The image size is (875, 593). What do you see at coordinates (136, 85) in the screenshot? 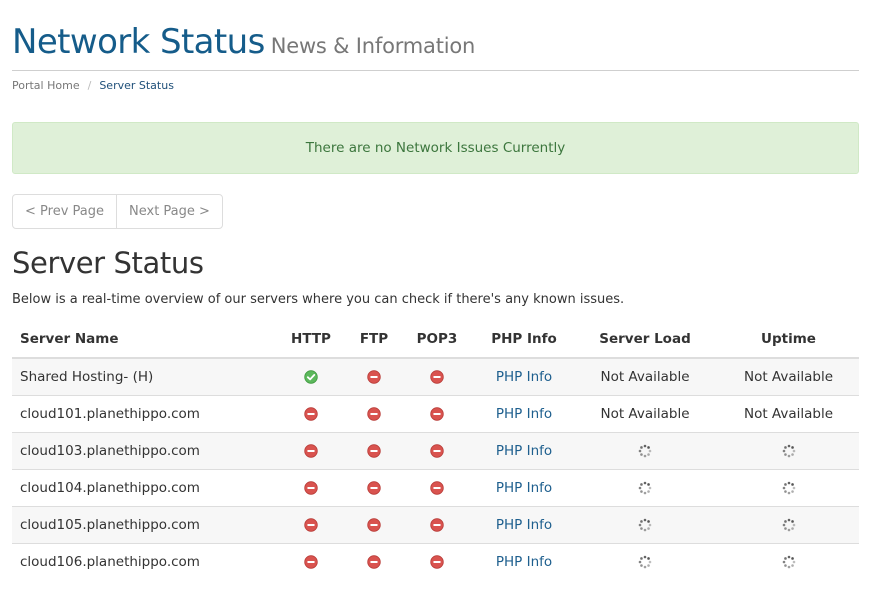
I see `breadcrumb-server-status: Server Status` at bounding box center [136, 85].